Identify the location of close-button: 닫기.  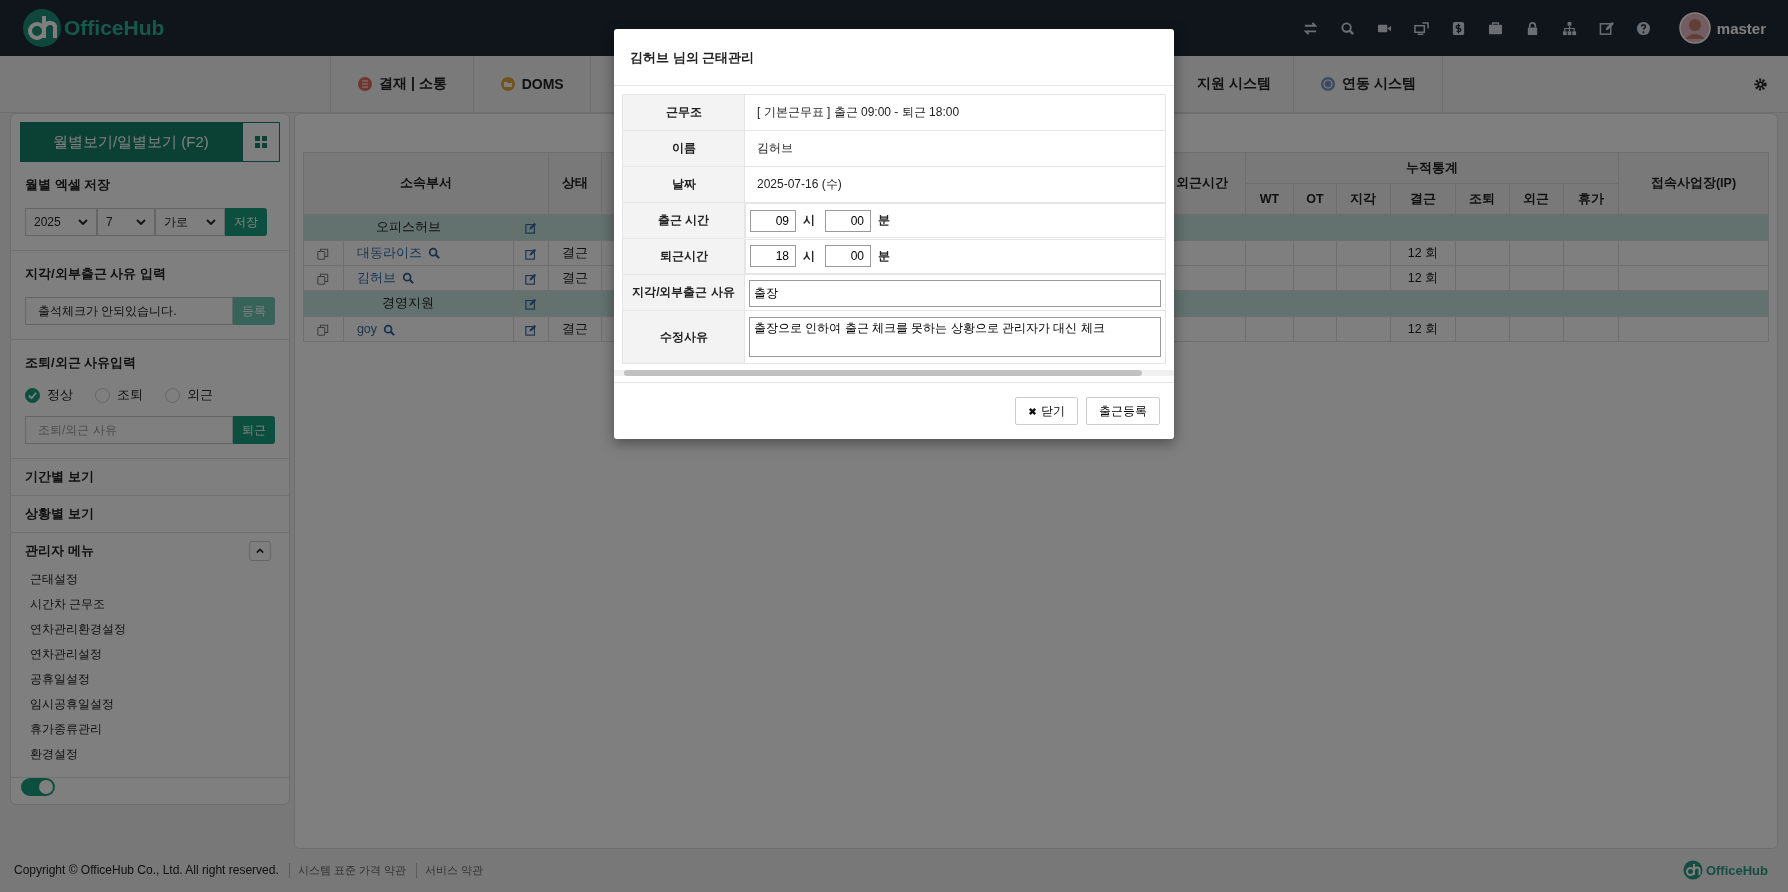
(1046, 411).